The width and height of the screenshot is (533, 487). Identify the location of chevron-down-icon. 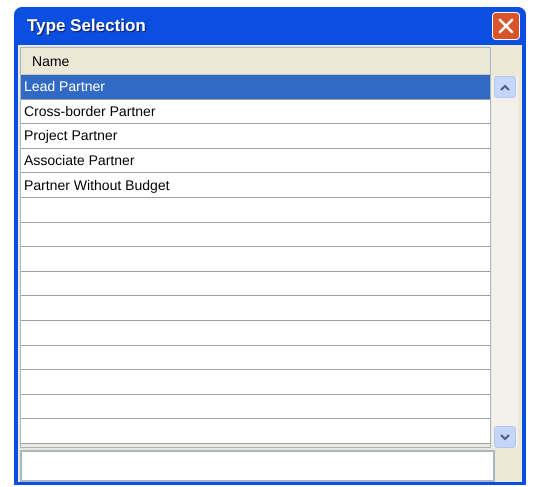
(505, 437).